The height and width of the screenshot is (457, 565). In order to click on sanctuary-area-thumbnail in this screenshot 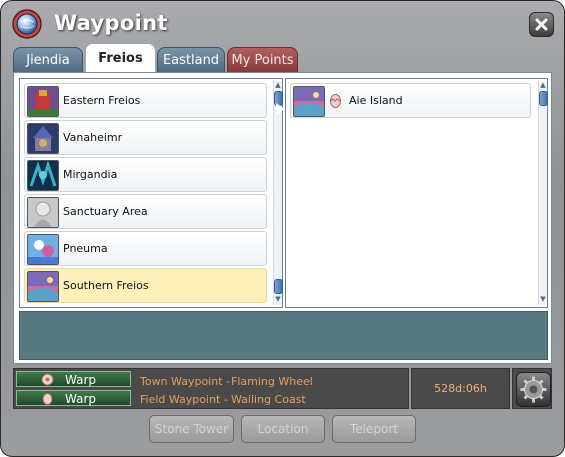, I will do `click(43, 212)`.